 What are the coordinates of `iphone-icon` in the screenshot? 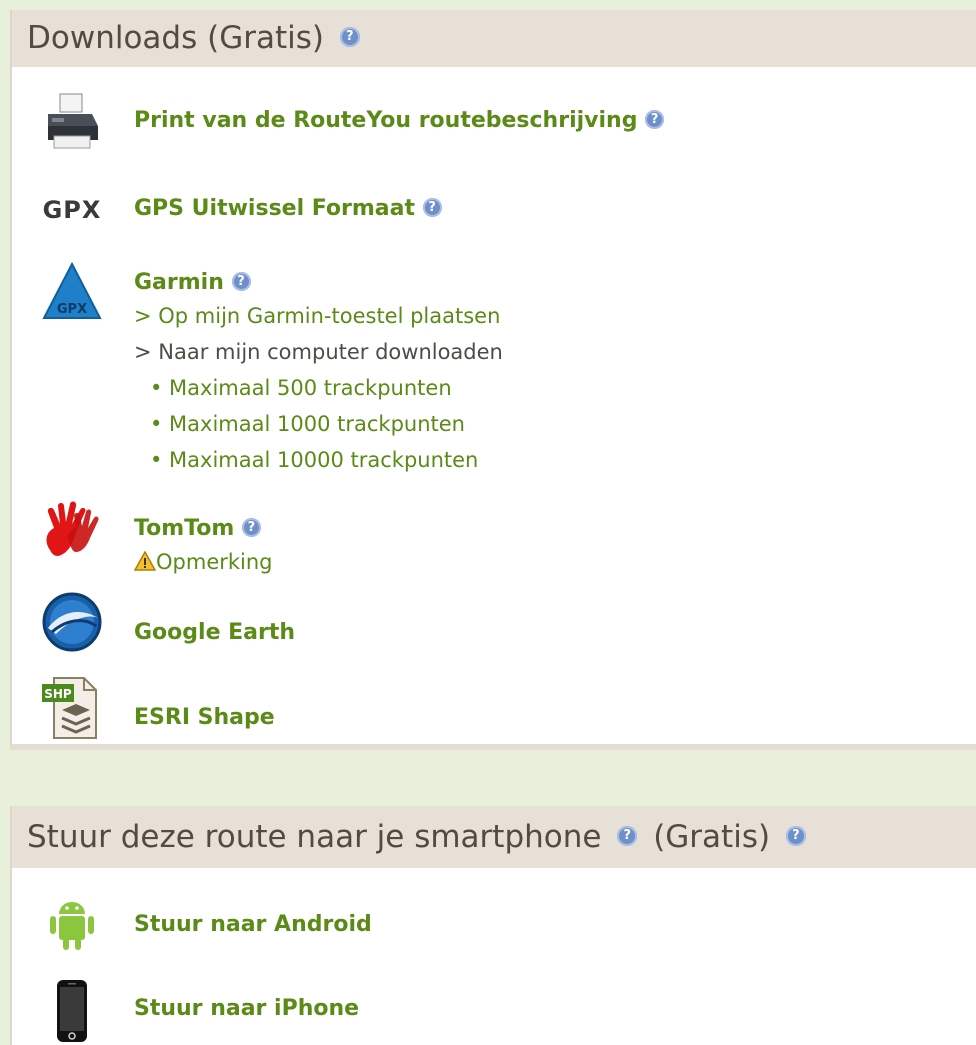 It's located at (72, 1011).